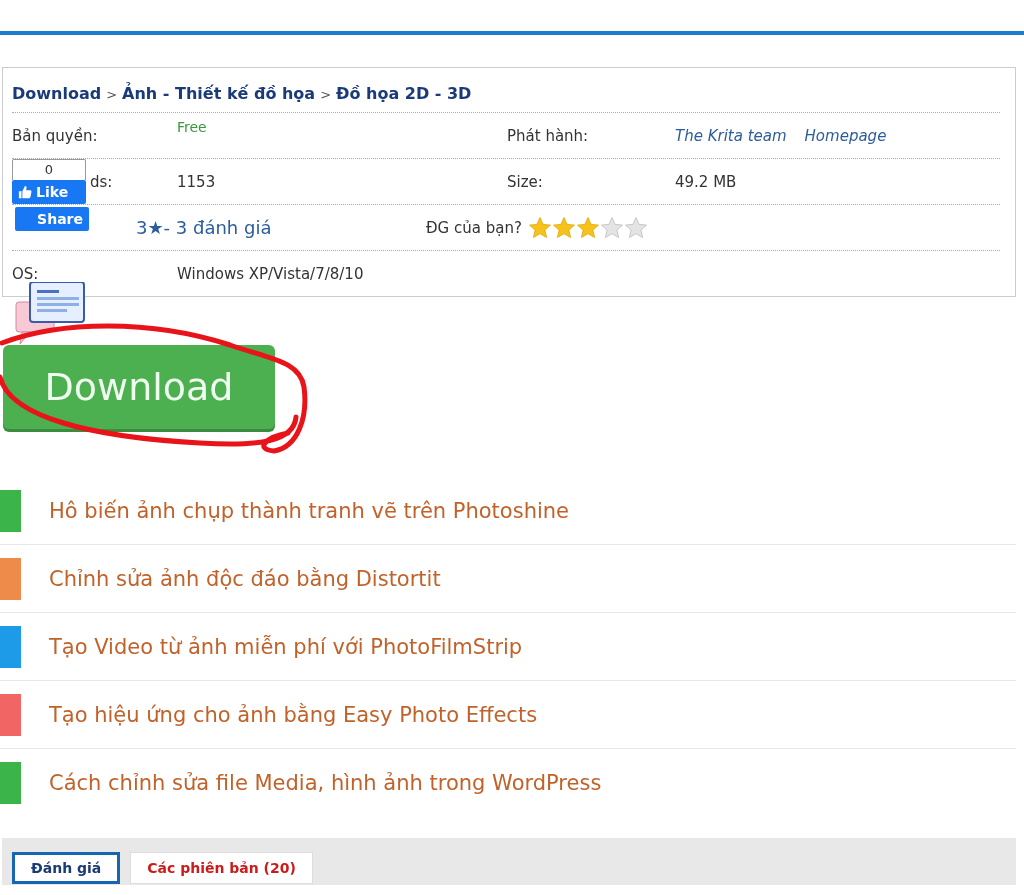 This screenshot has height=895, width=1024. Describe the element at coordinates (245, 578) in the screenshot. I see `article-link: Chỉnh sửa ảnh độc đáo bằng Distortit` at that location.